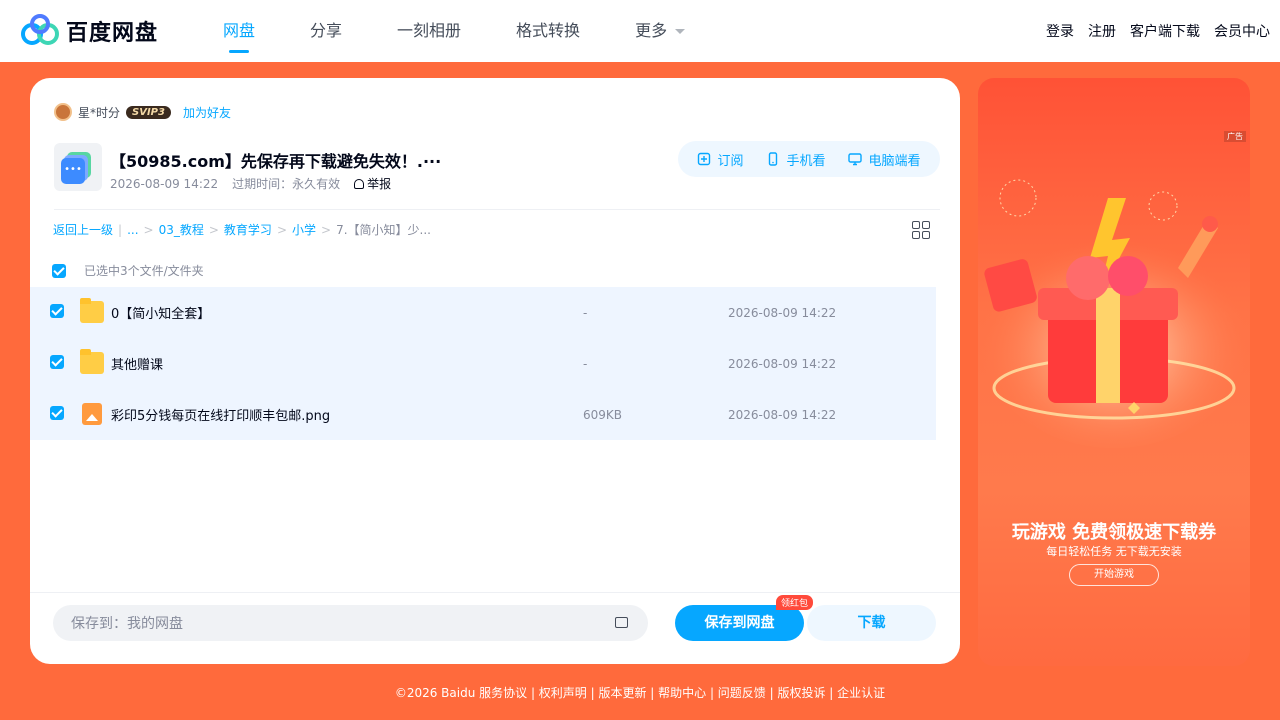 This screenshot has height=720, width=1280. I want to click on nav-more: 更多, so click(660, 31).